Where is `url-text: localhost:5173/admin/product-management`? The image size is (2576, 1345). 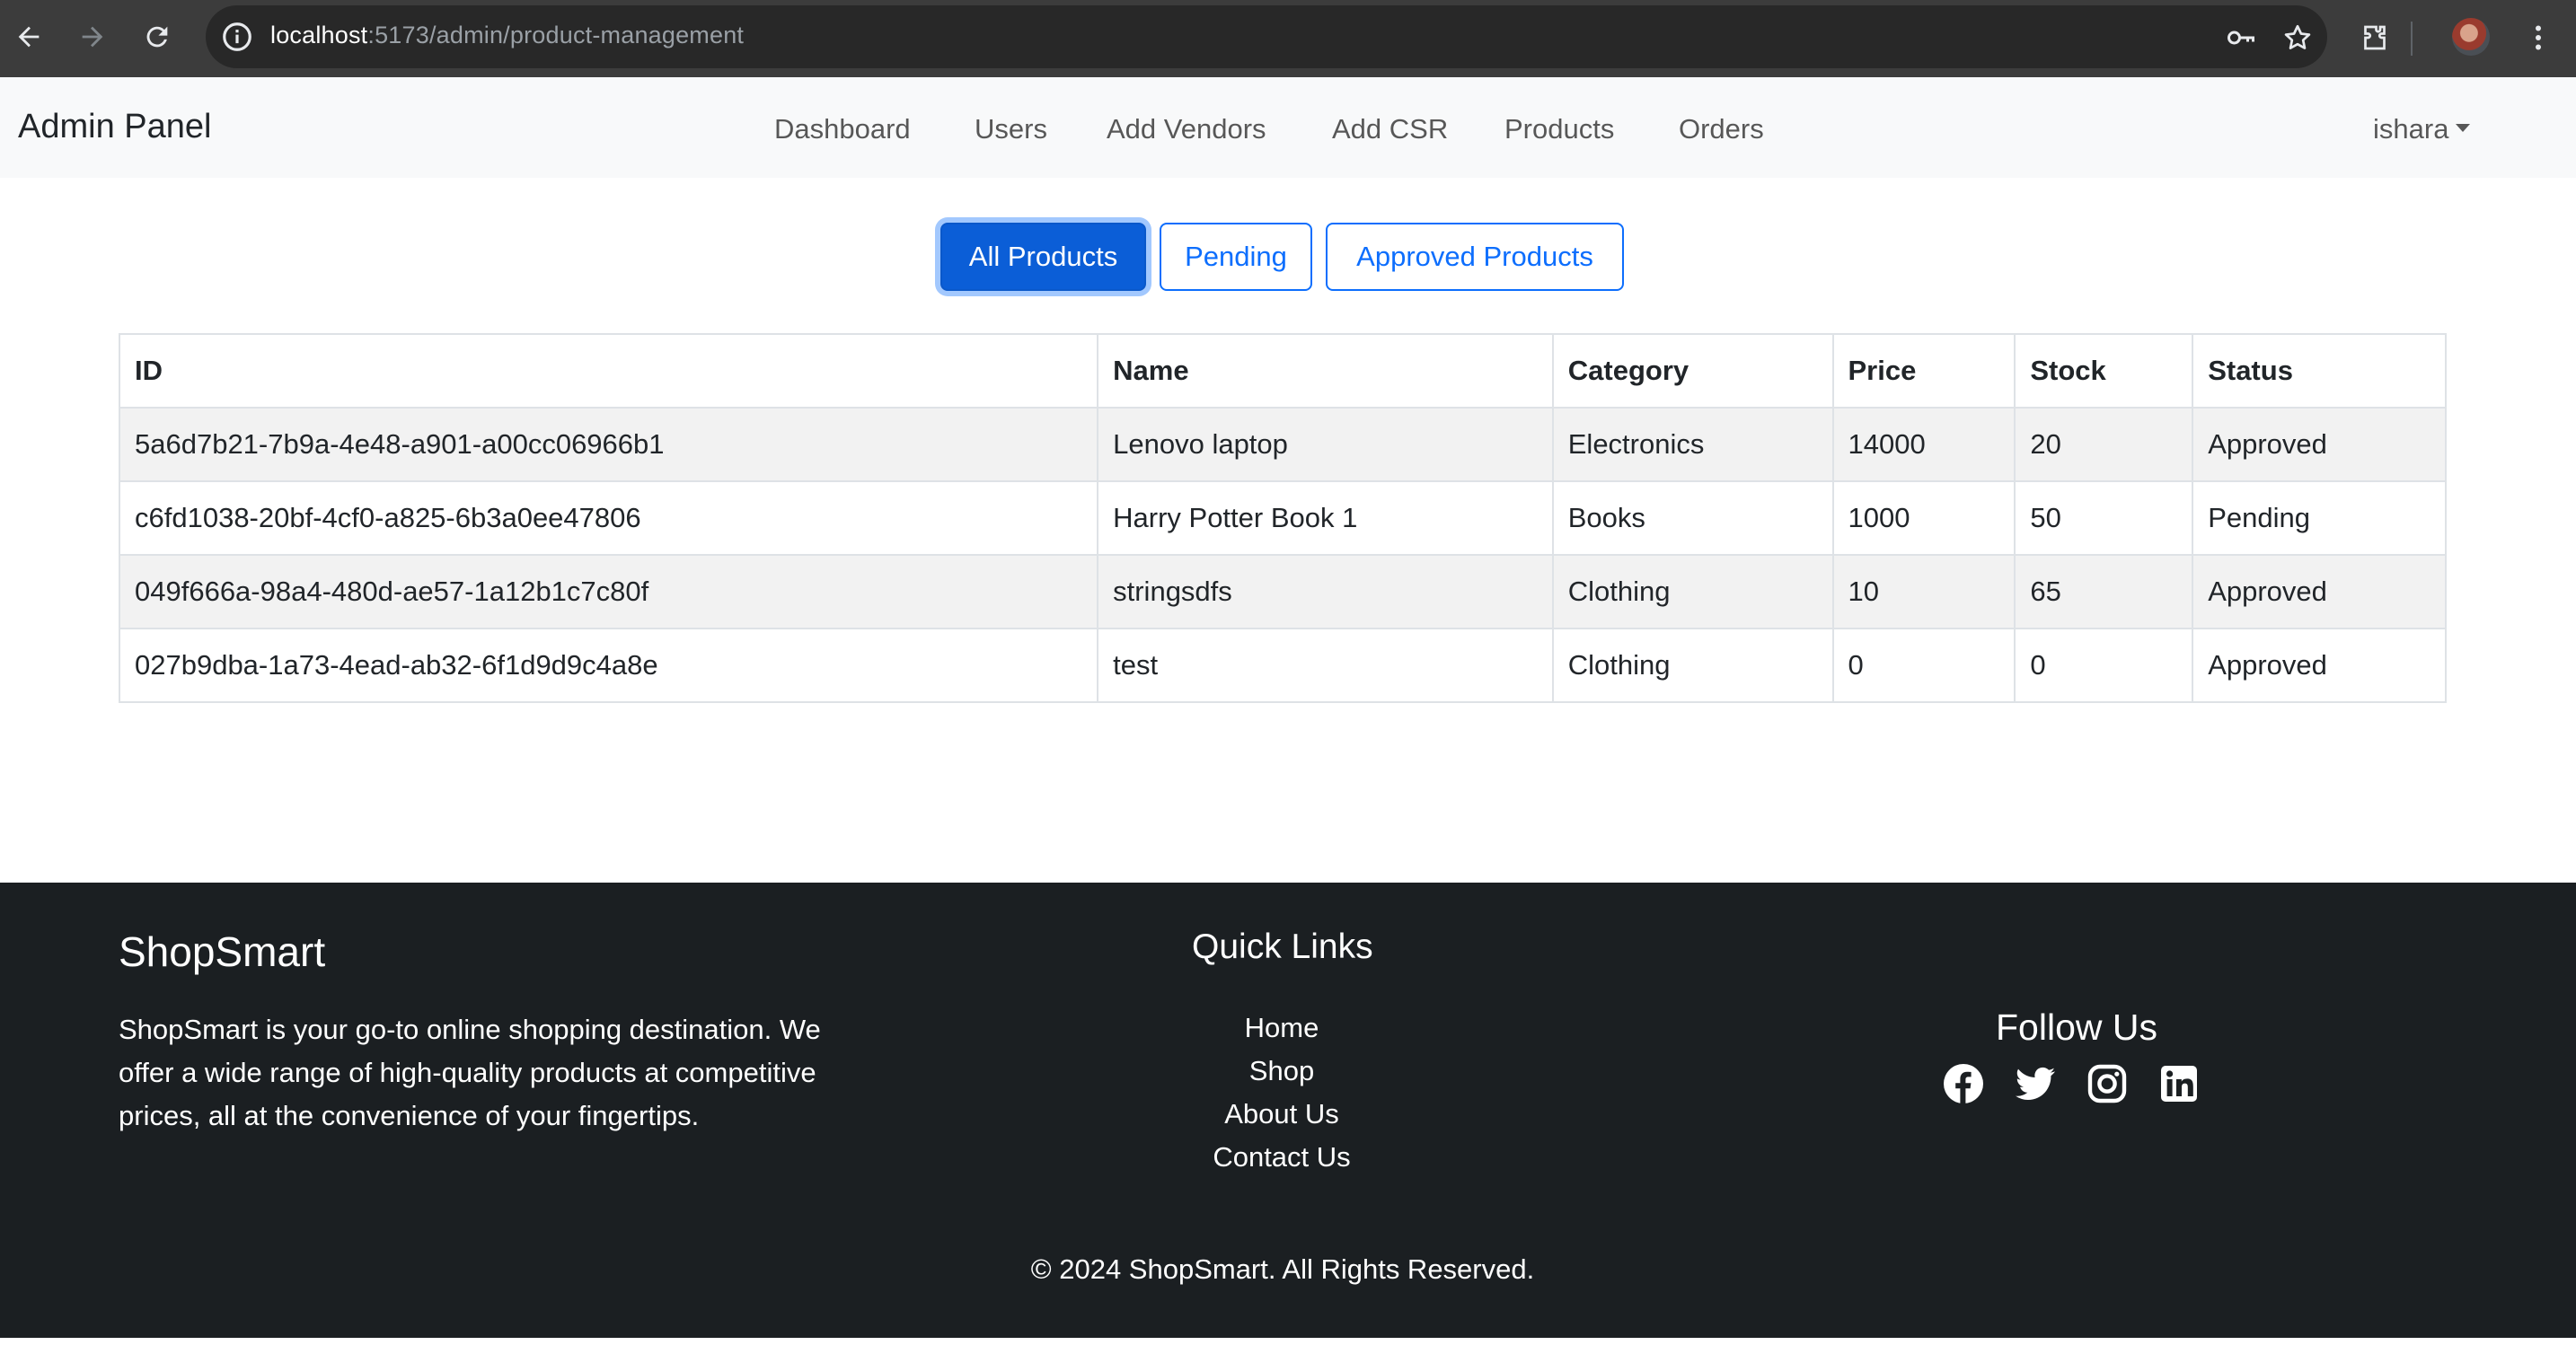 url-text: localhost:5173/admin/product-management is located at coordinates (507, 35).